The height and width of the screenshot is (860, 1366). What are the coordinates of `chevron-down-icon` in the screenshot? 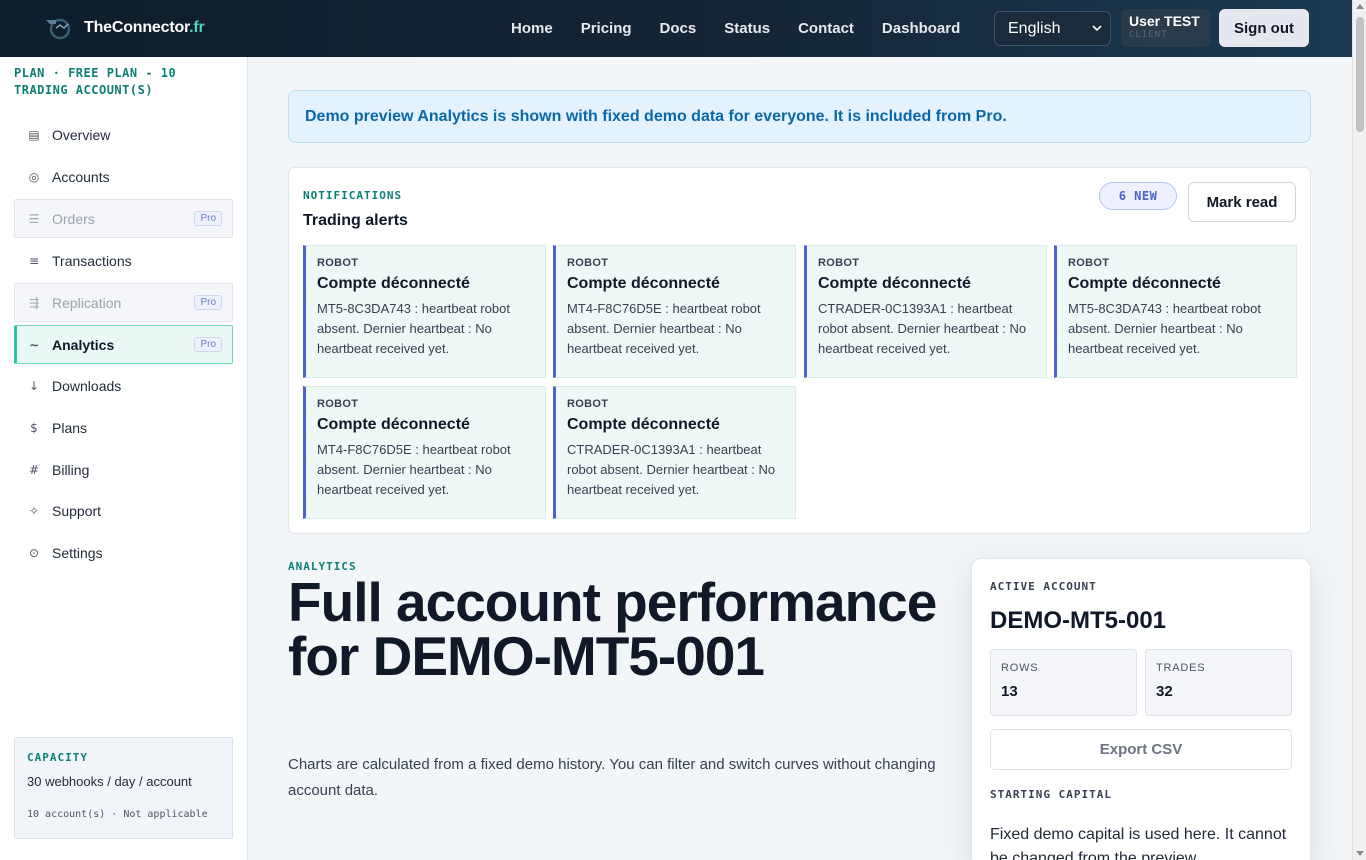 It's located at (1097, 28).